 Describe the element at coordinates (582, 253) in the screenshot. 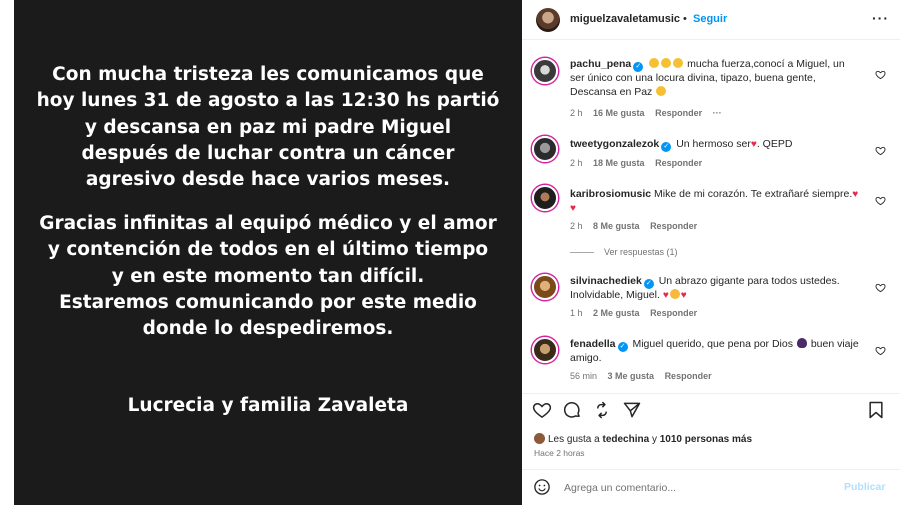

I see `replies-divider` at that location.